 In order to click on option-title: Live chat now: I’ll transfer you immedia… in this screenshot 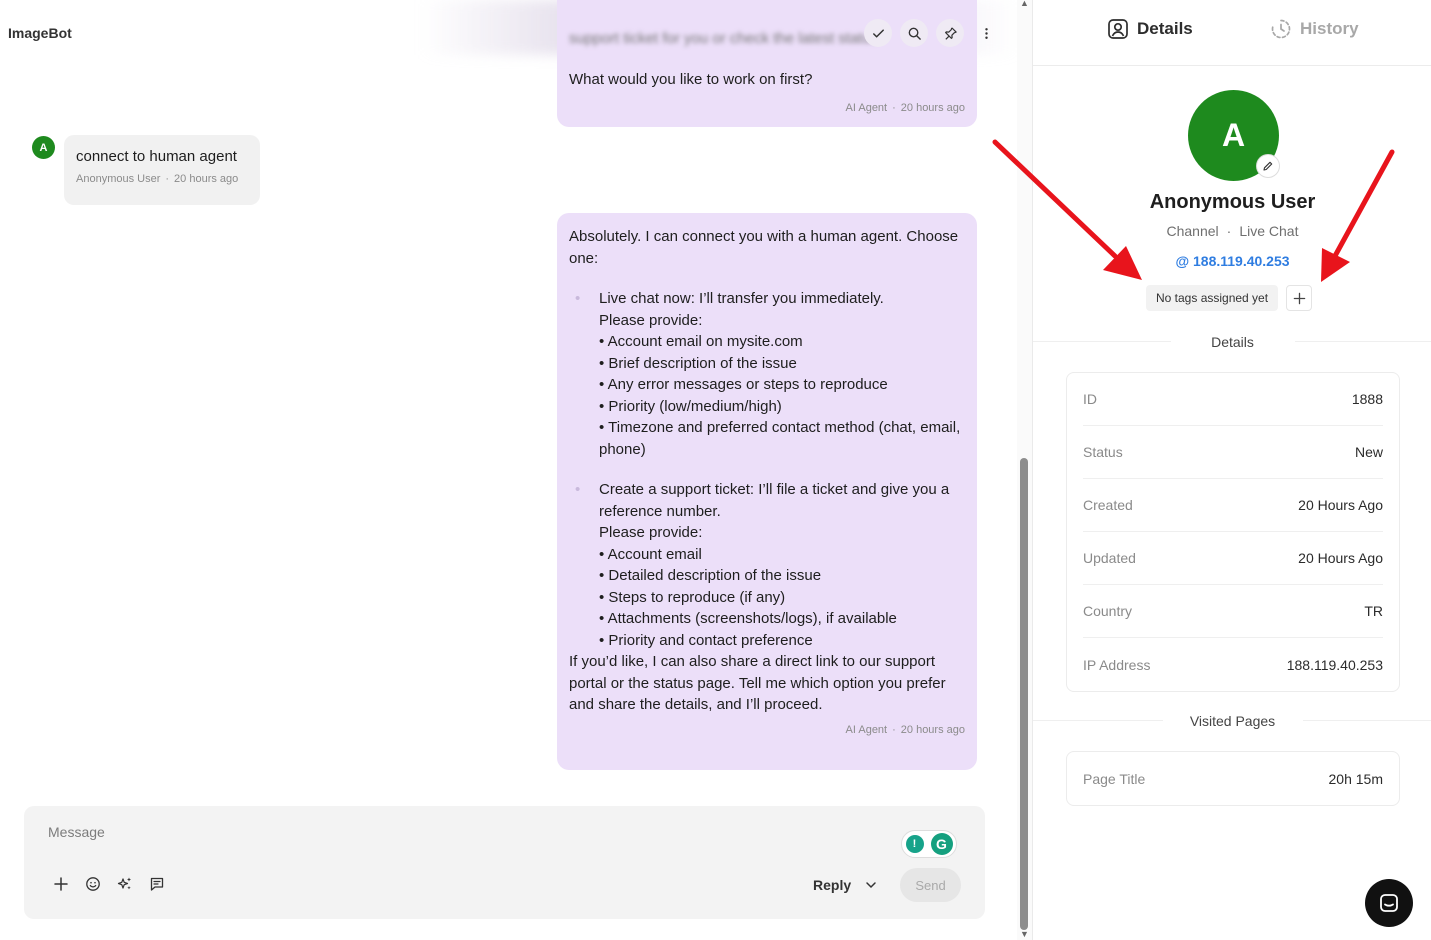, I will do `click(741, 298)`.